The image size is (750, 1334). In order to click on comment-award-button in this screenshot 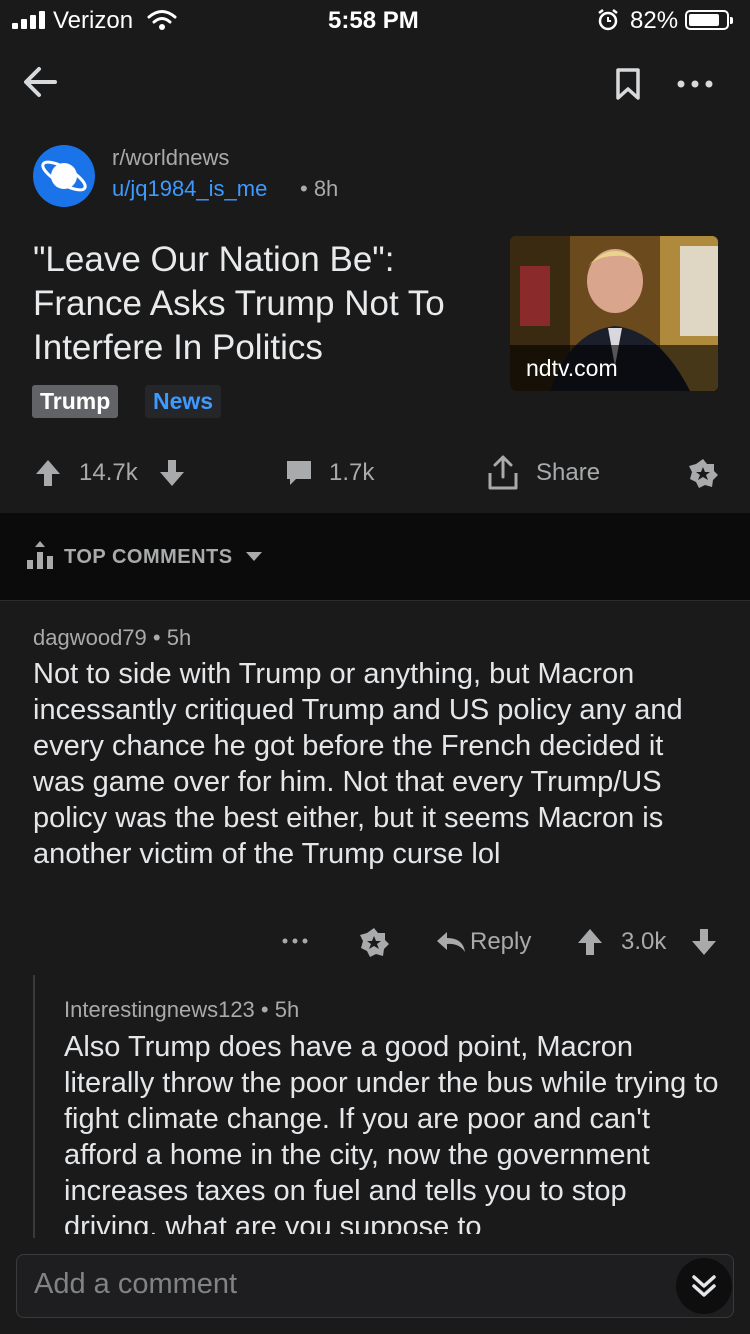, I will do `click(374, 942)`.